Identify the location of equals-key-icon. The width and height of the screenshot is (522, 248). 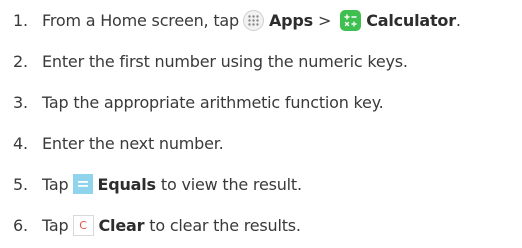
(82, 184).